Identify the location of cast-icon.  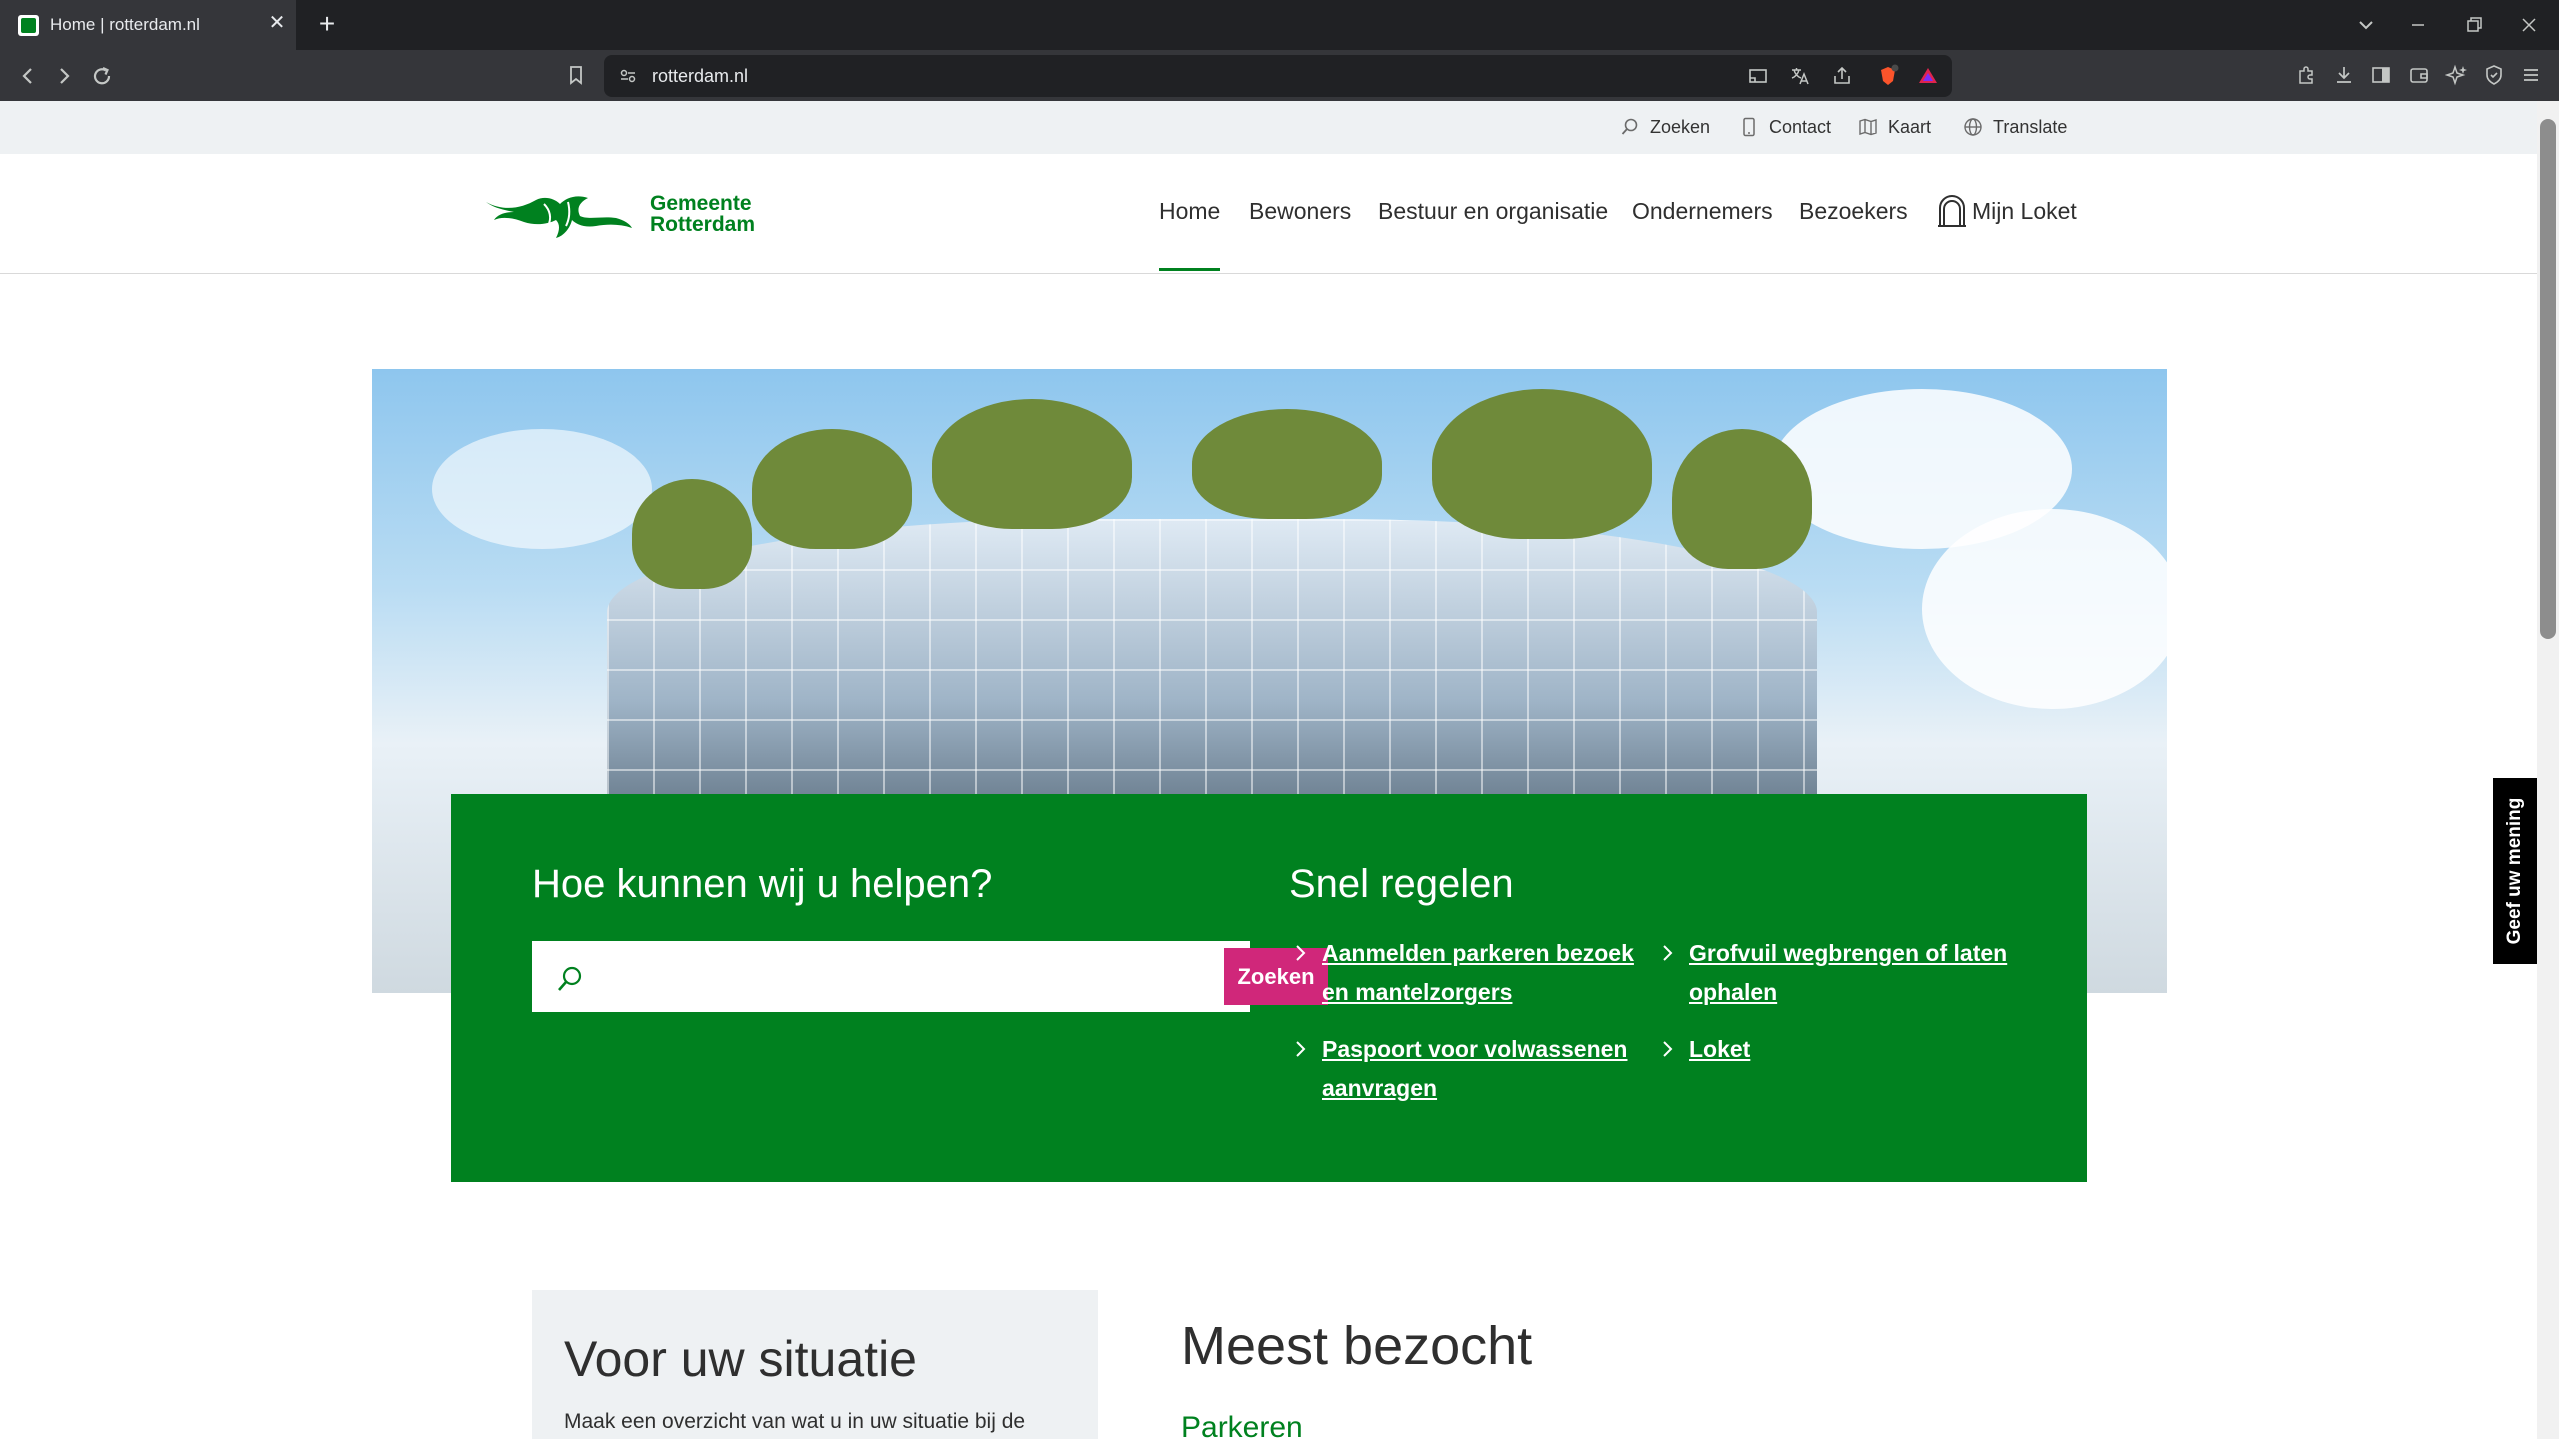
(1758, 76).